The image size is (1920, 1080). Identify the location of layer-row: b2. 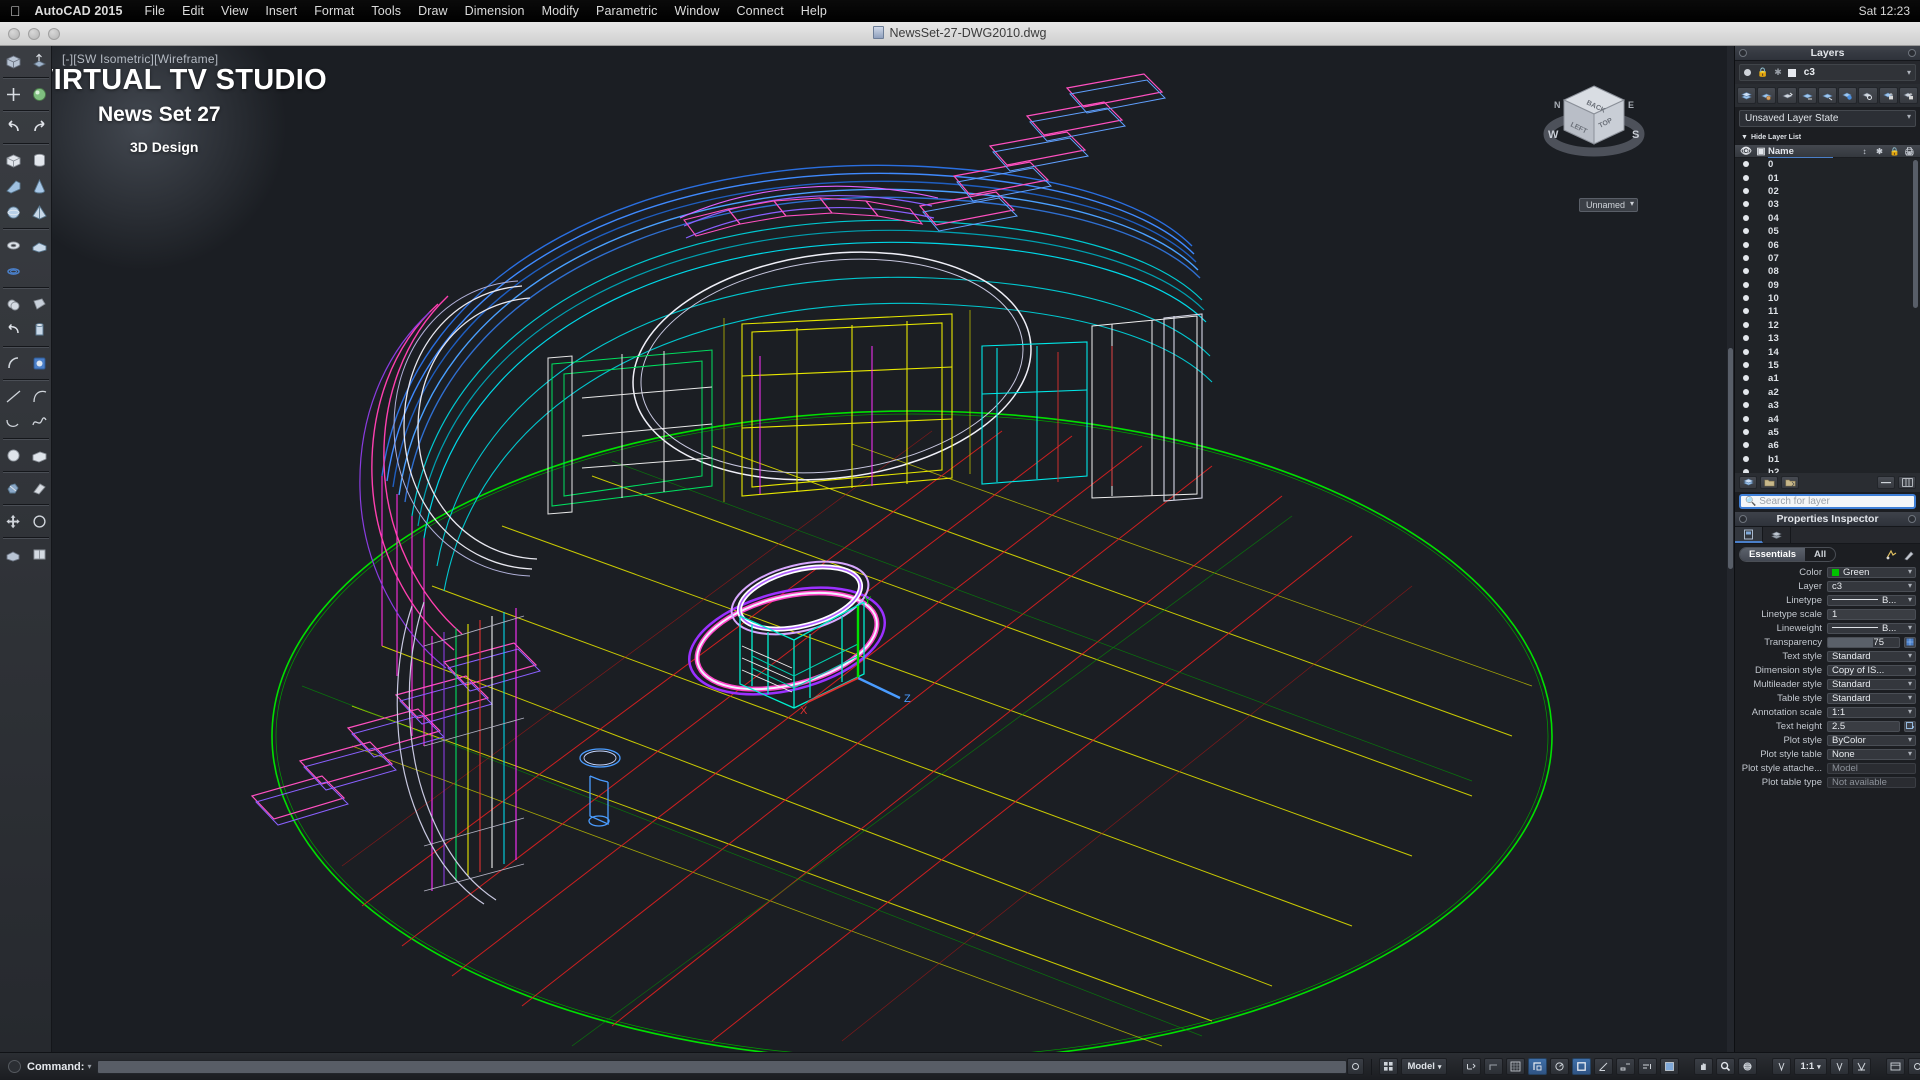
(1827, 469).